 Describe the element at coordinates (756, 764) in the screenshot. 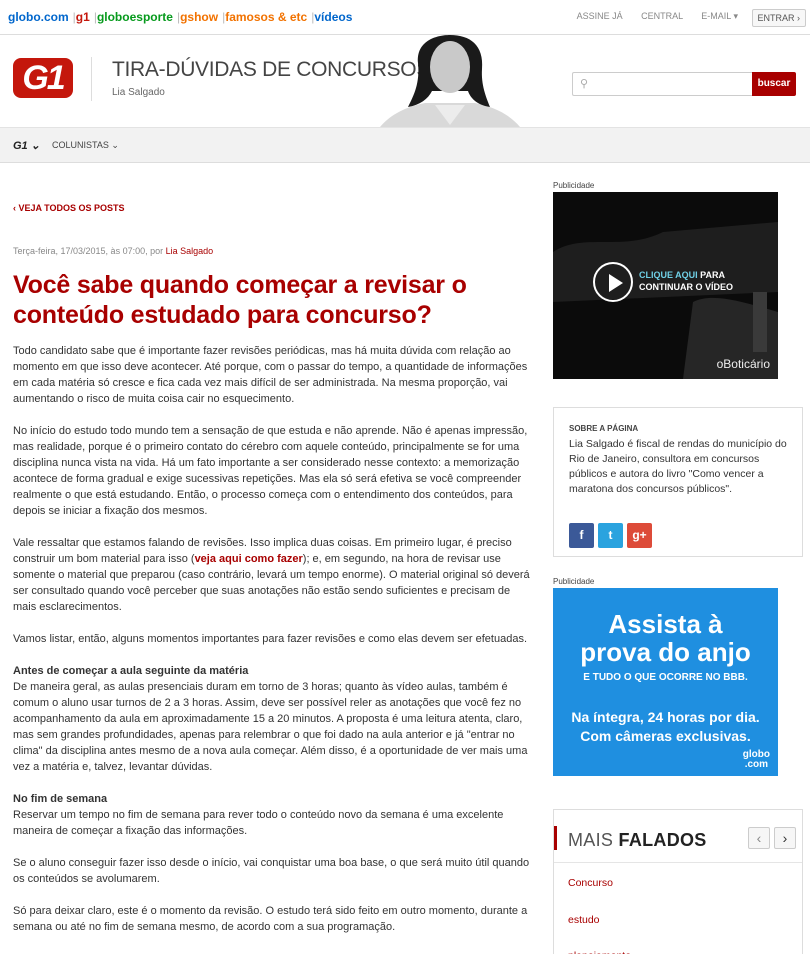

I see `logo-text: .com` at that location.